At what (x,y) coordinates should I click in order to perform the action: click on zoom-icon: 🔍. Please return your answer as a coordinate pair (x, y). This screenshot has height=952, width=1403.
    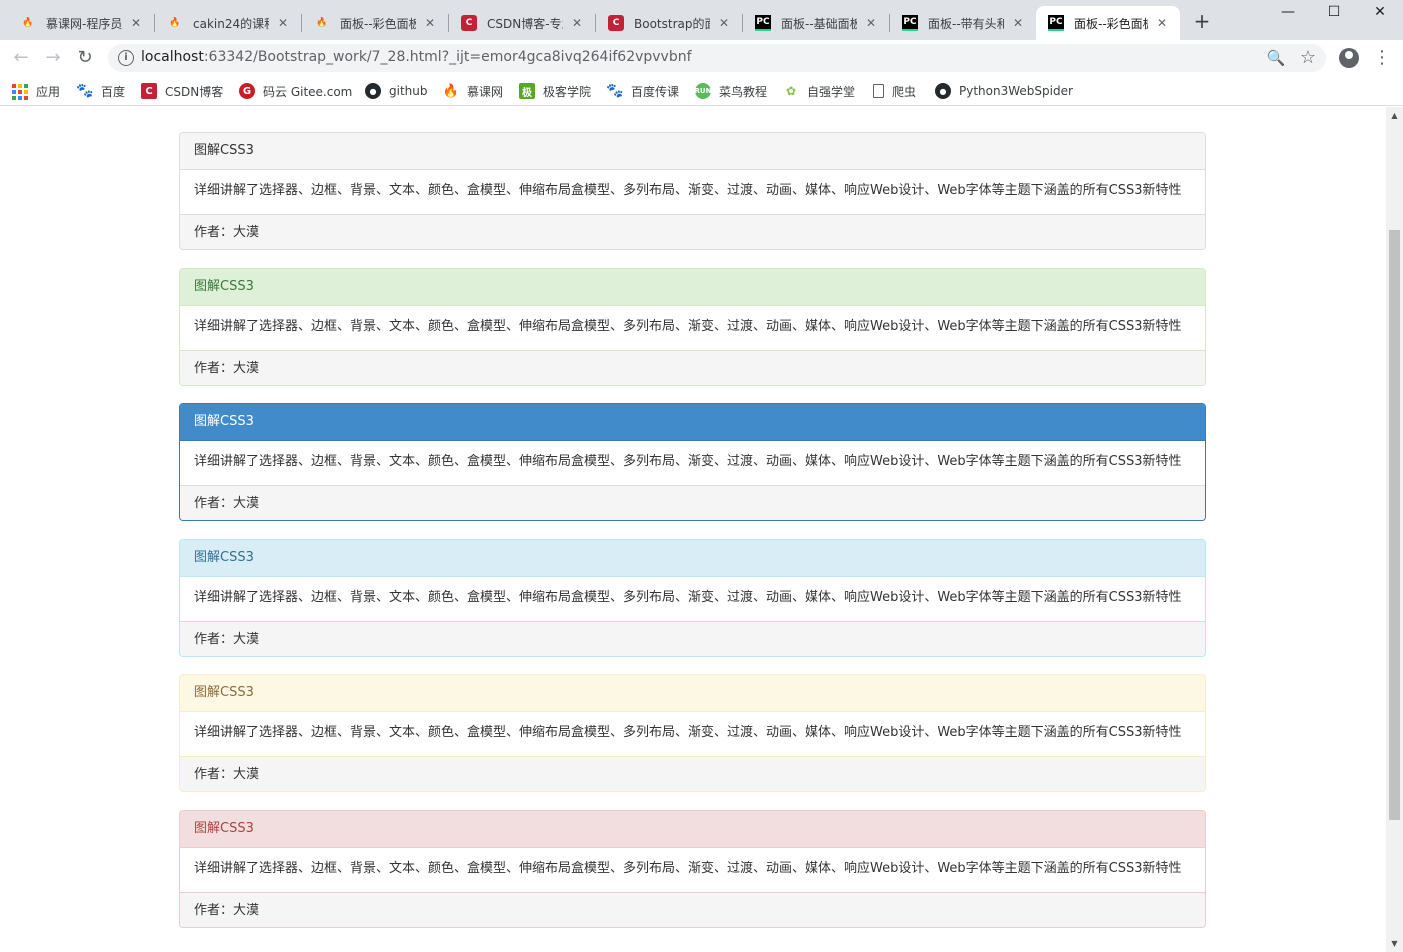
    Looking at the image, I should click on (1276, 58).